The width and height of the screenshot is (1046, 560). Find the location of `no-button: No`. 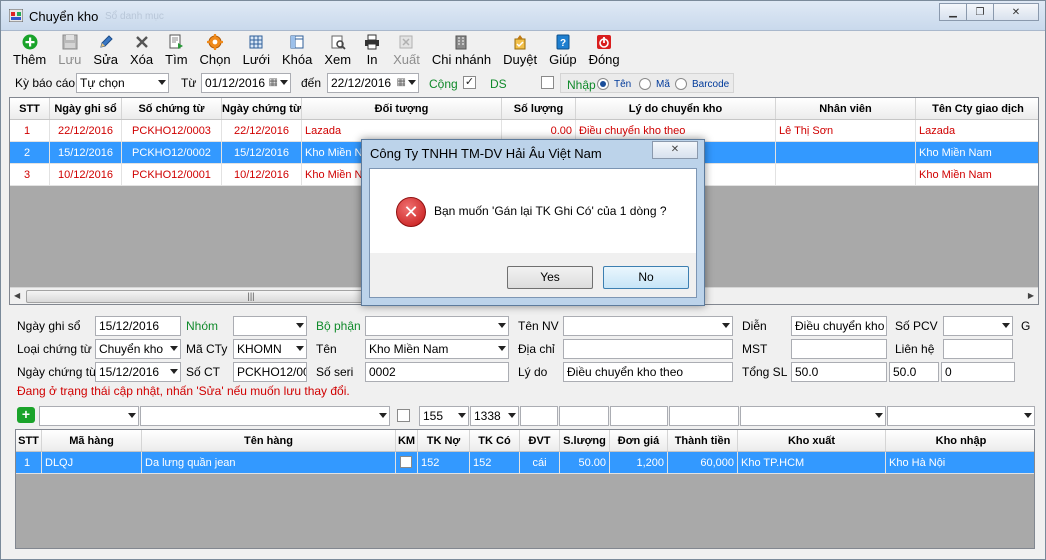

no-button: No is located at coordinates (646, 277).